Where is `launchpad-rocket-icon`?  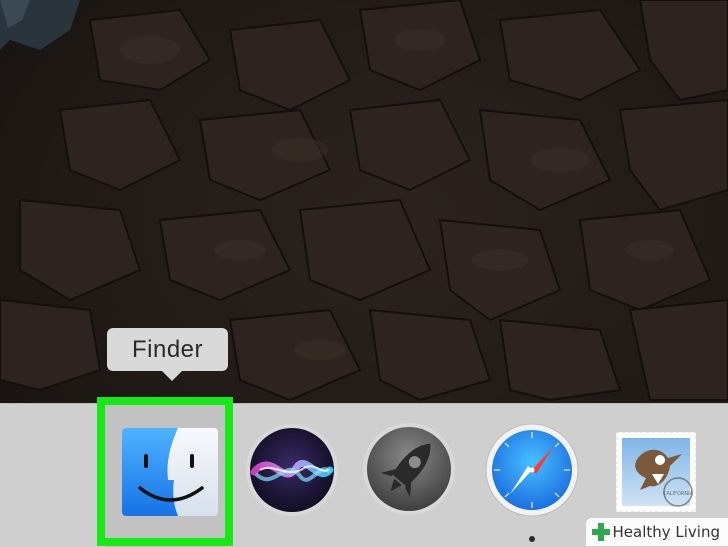 launchpad-rocket-icon is located at coordinates (409, 469).